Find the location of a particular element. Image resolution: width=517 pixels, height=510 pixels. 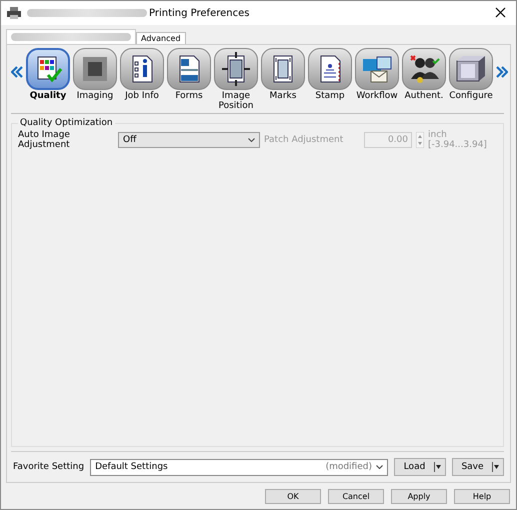

window-title: Printing Preferences is located at coordinates (199, 13).